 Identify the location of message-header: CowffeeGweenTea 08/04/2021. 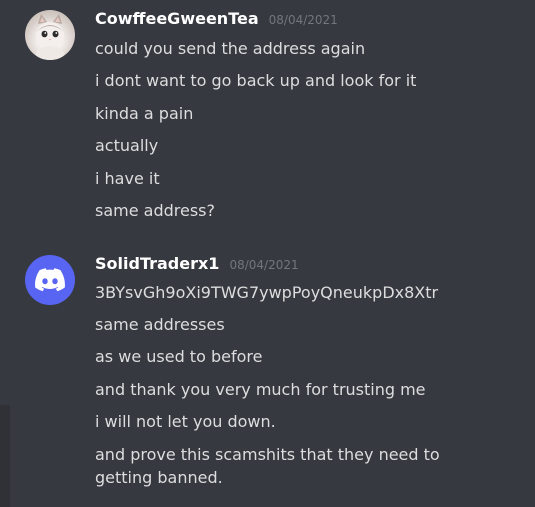
(216, 21).